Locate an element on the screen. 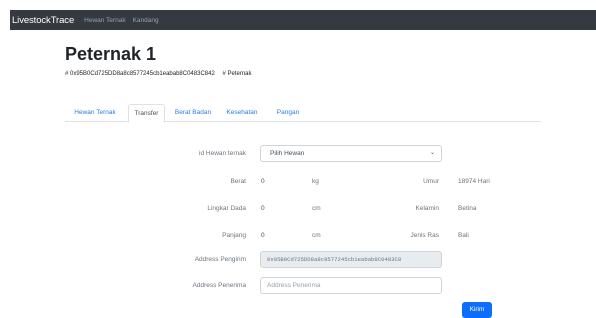  chevron-down-icon: ⌄ is located at coordinates (432, 153).